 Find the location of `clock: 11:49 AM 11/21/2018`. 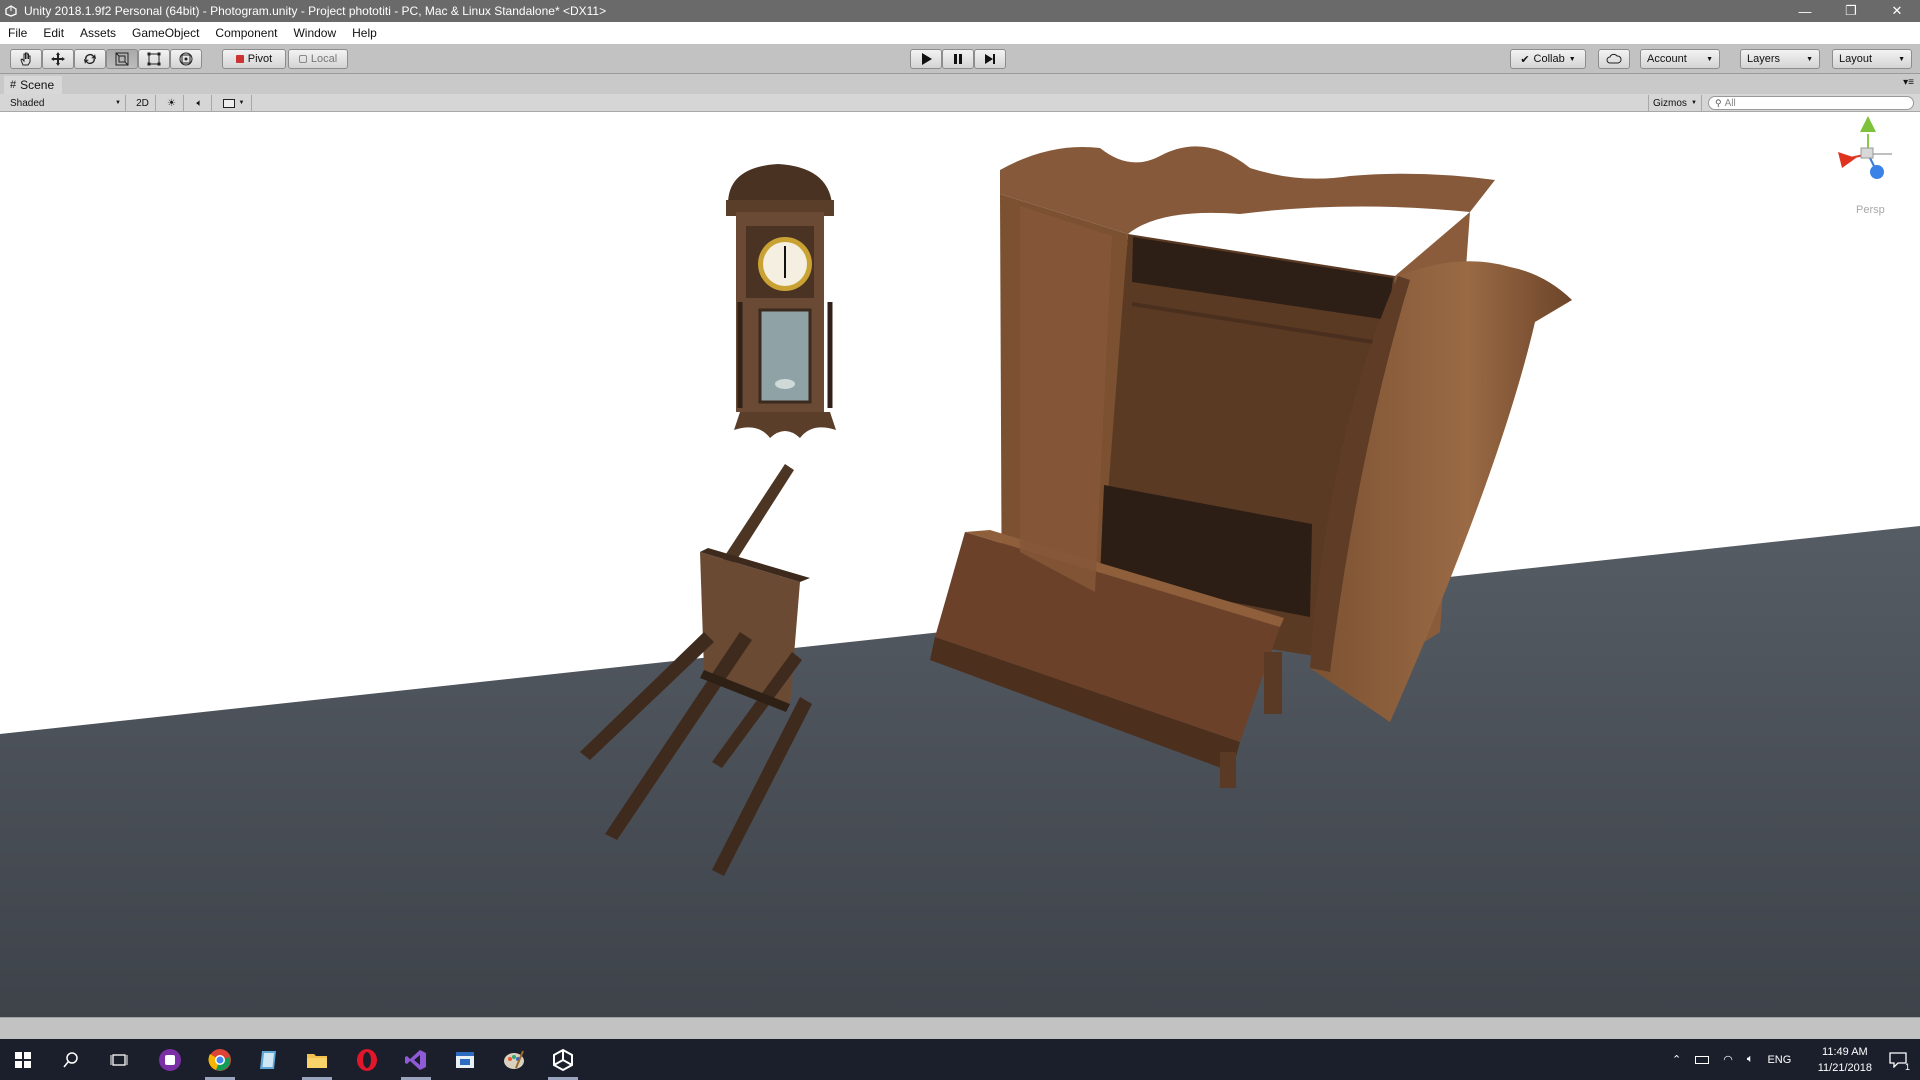

clock: 11:49 AM 11/21/2018 is located at coordinates (1845, 1060).